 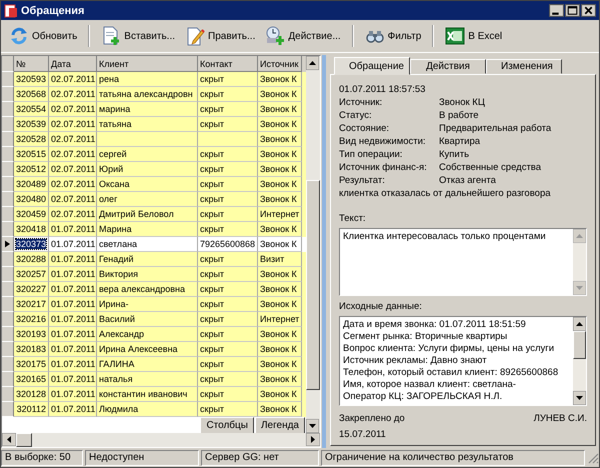 I want to click on scroll-right-icon, so click(x=313, y=439).